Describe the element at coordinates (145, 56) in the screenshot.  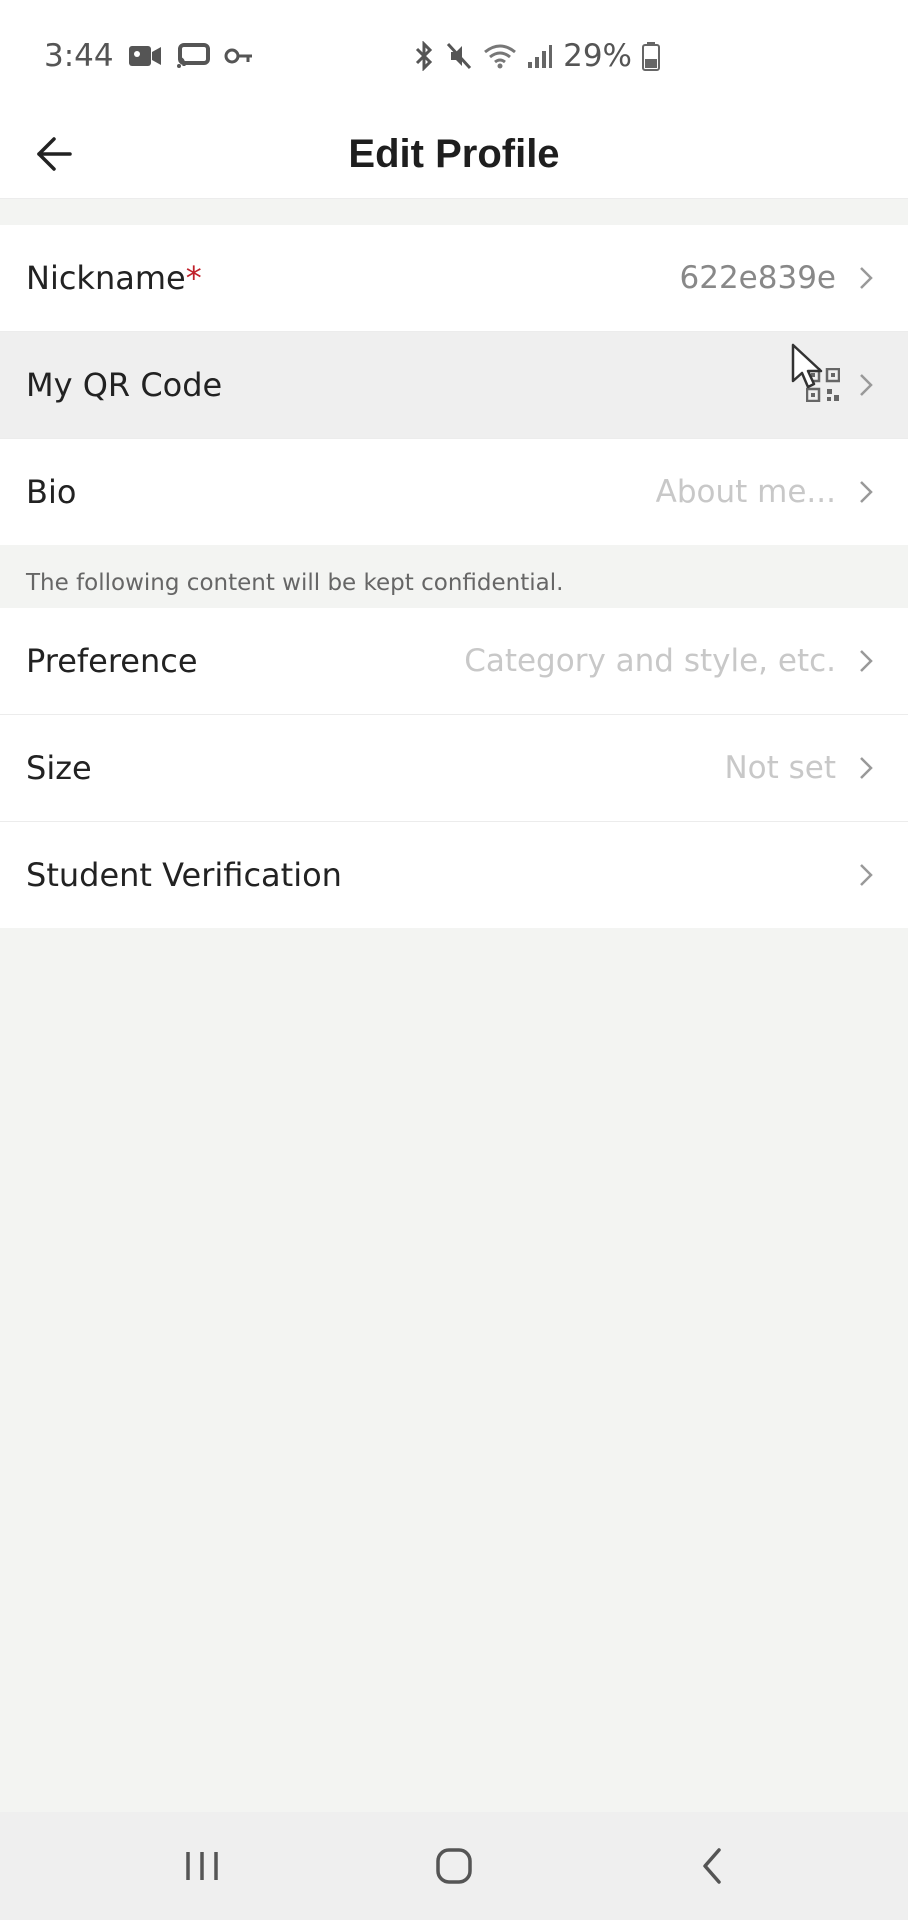
I see `video-camera-icon` at that location.